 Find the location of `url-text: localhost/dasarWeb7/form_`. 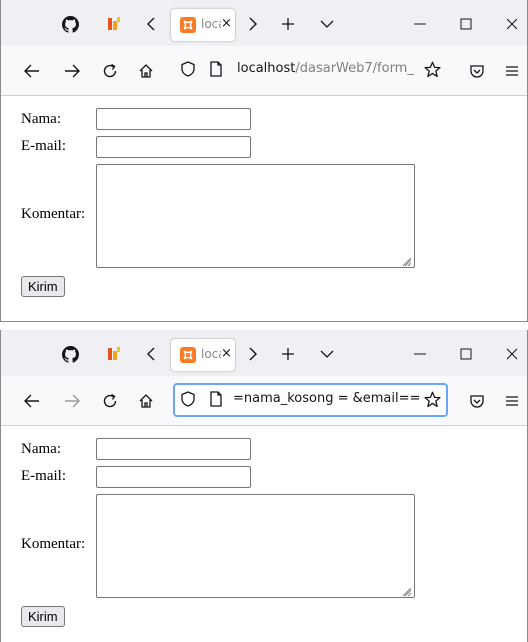

url-text: localhost/dasarWeb7/form_ is located at coordinates (328, 68).